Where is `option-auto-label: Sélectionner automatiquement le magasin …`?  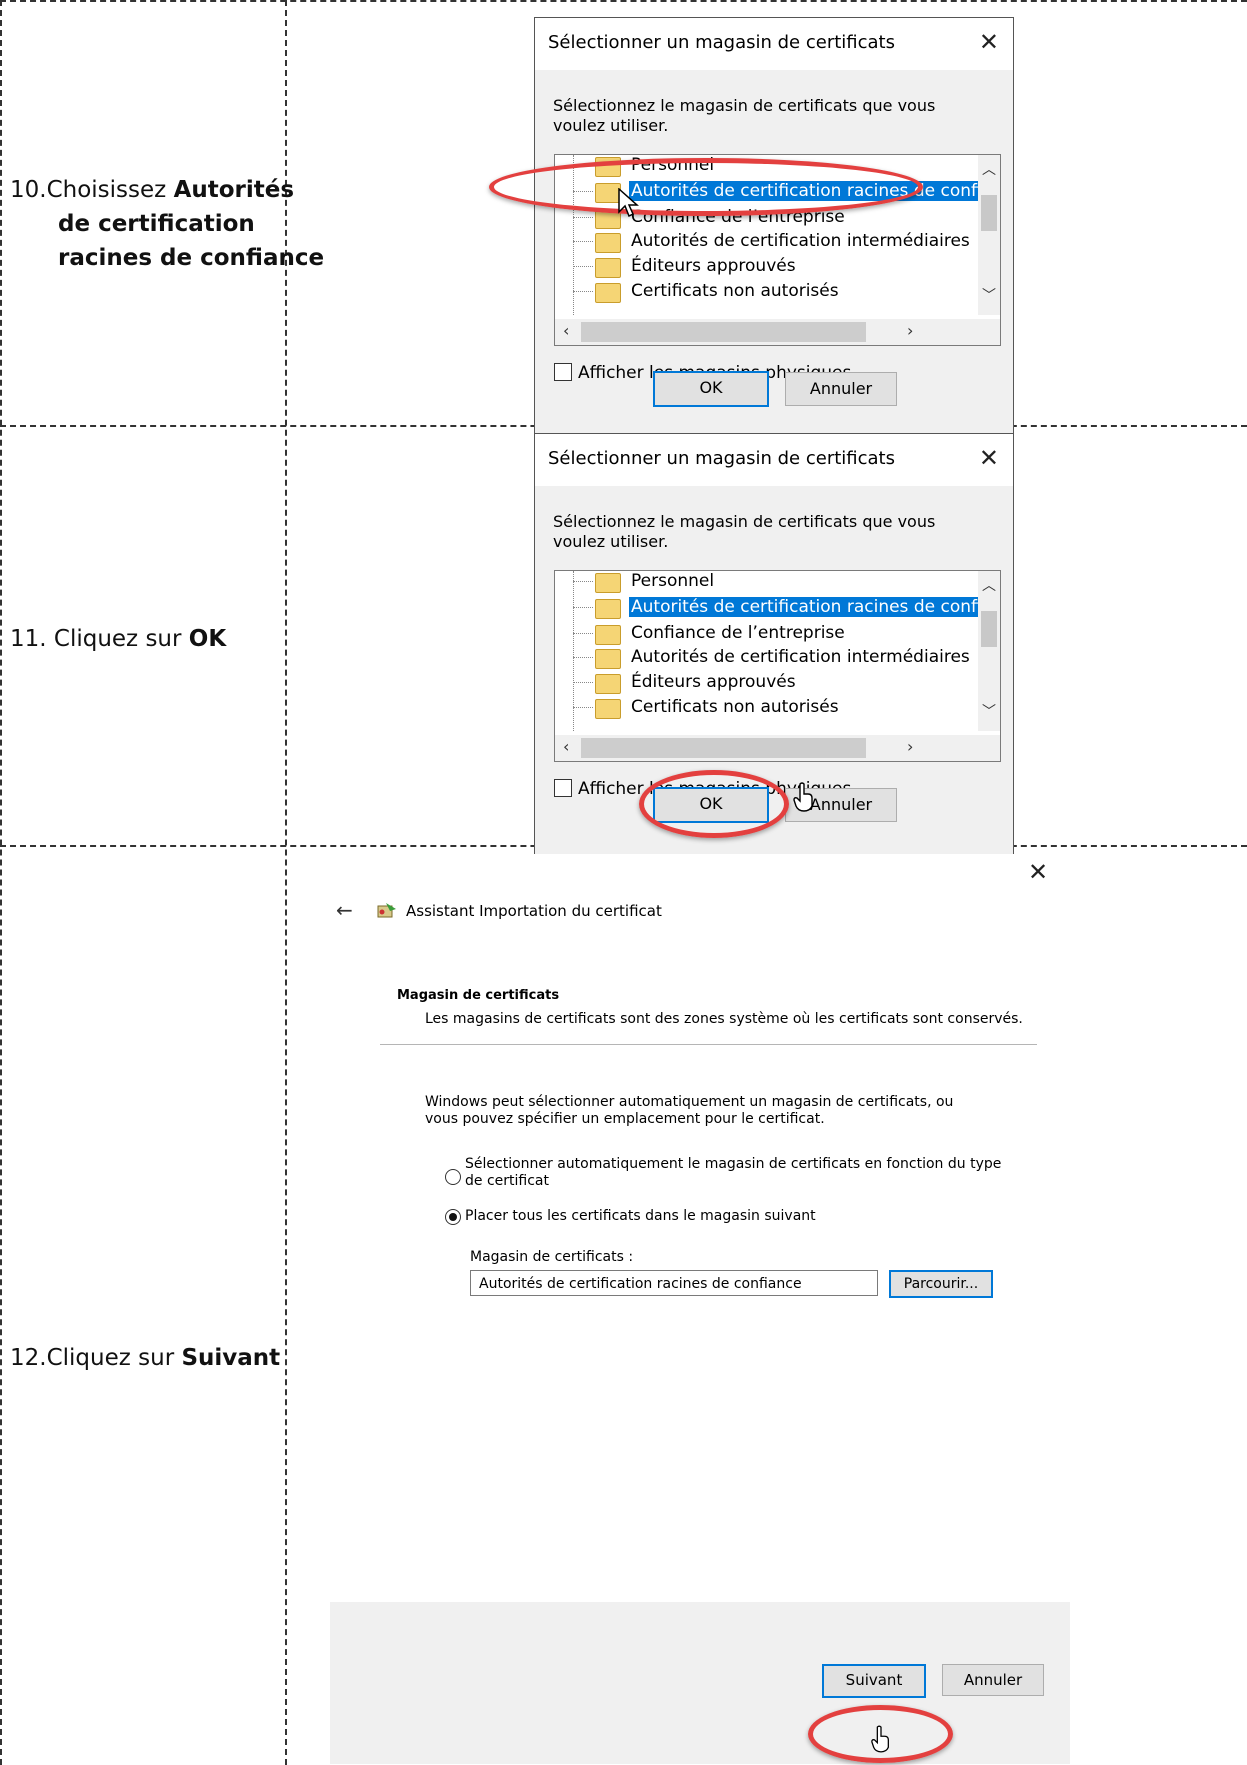 option-auto-label: Sélectionner automatiquement le magasin … is located at coordinates (735, 1173).